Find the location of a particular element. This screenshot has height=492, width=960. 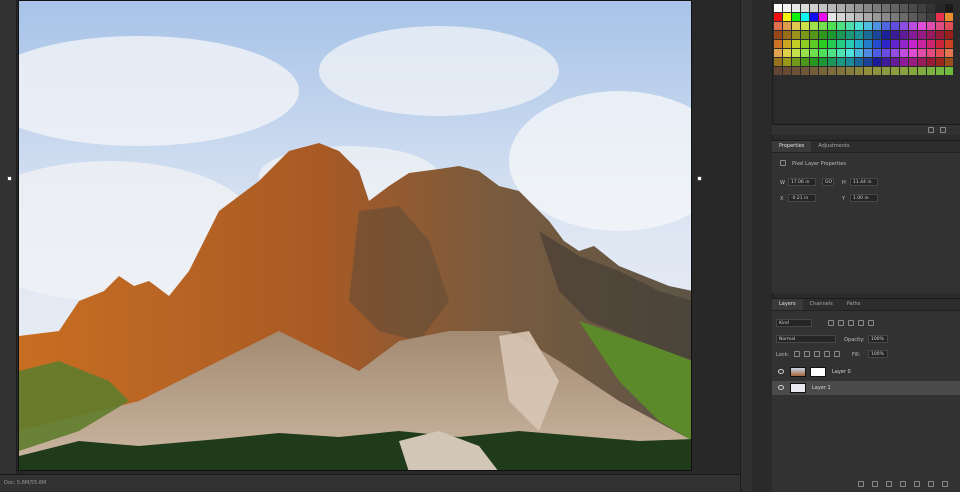

height-field: 11.44 in is located at coordinates (864, 182).